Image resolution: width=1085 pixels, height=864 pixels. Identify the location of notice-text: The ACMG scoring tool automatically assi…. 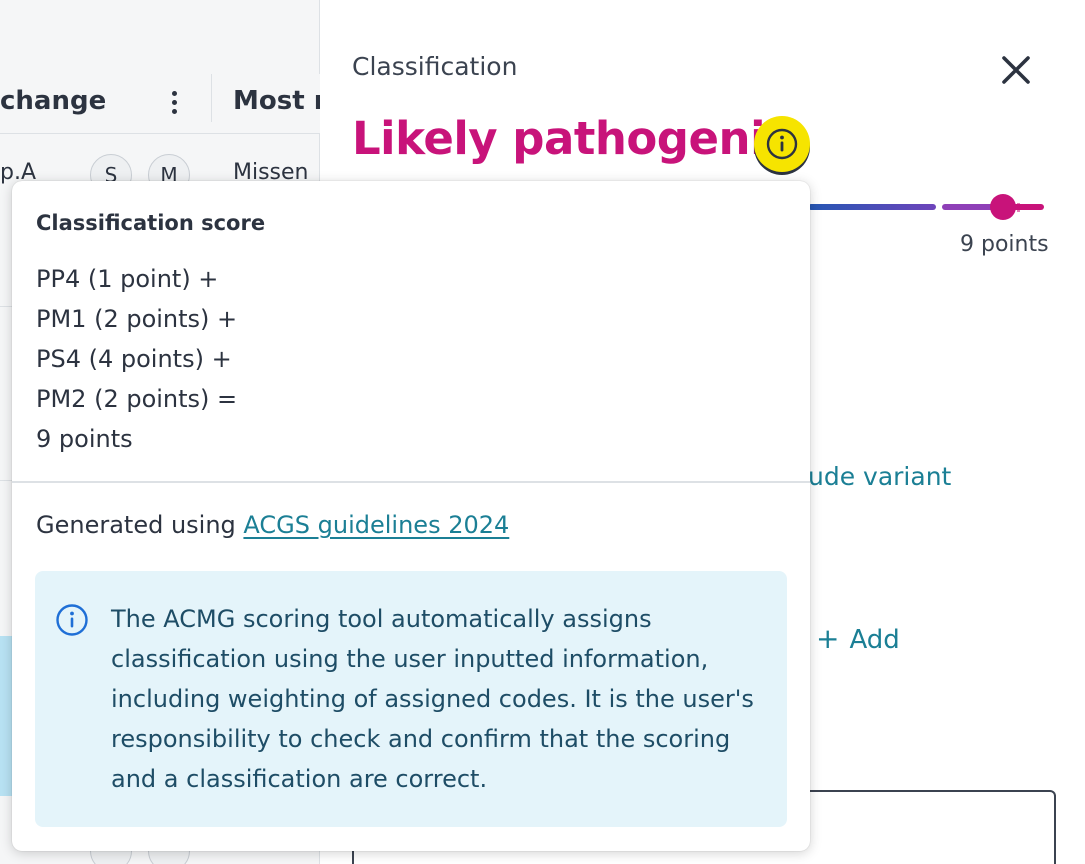
(432, 699).